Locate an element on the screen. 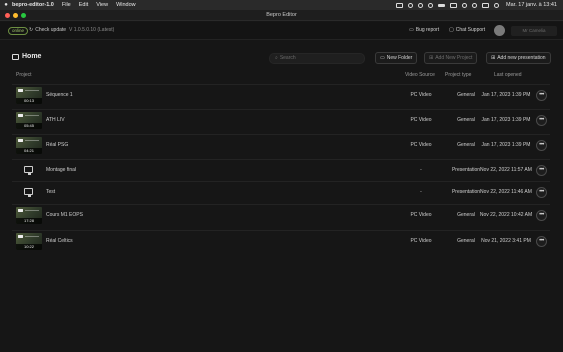 This screenshot has width=563, height=352. user-avatar is located at coordinates (499, 30).